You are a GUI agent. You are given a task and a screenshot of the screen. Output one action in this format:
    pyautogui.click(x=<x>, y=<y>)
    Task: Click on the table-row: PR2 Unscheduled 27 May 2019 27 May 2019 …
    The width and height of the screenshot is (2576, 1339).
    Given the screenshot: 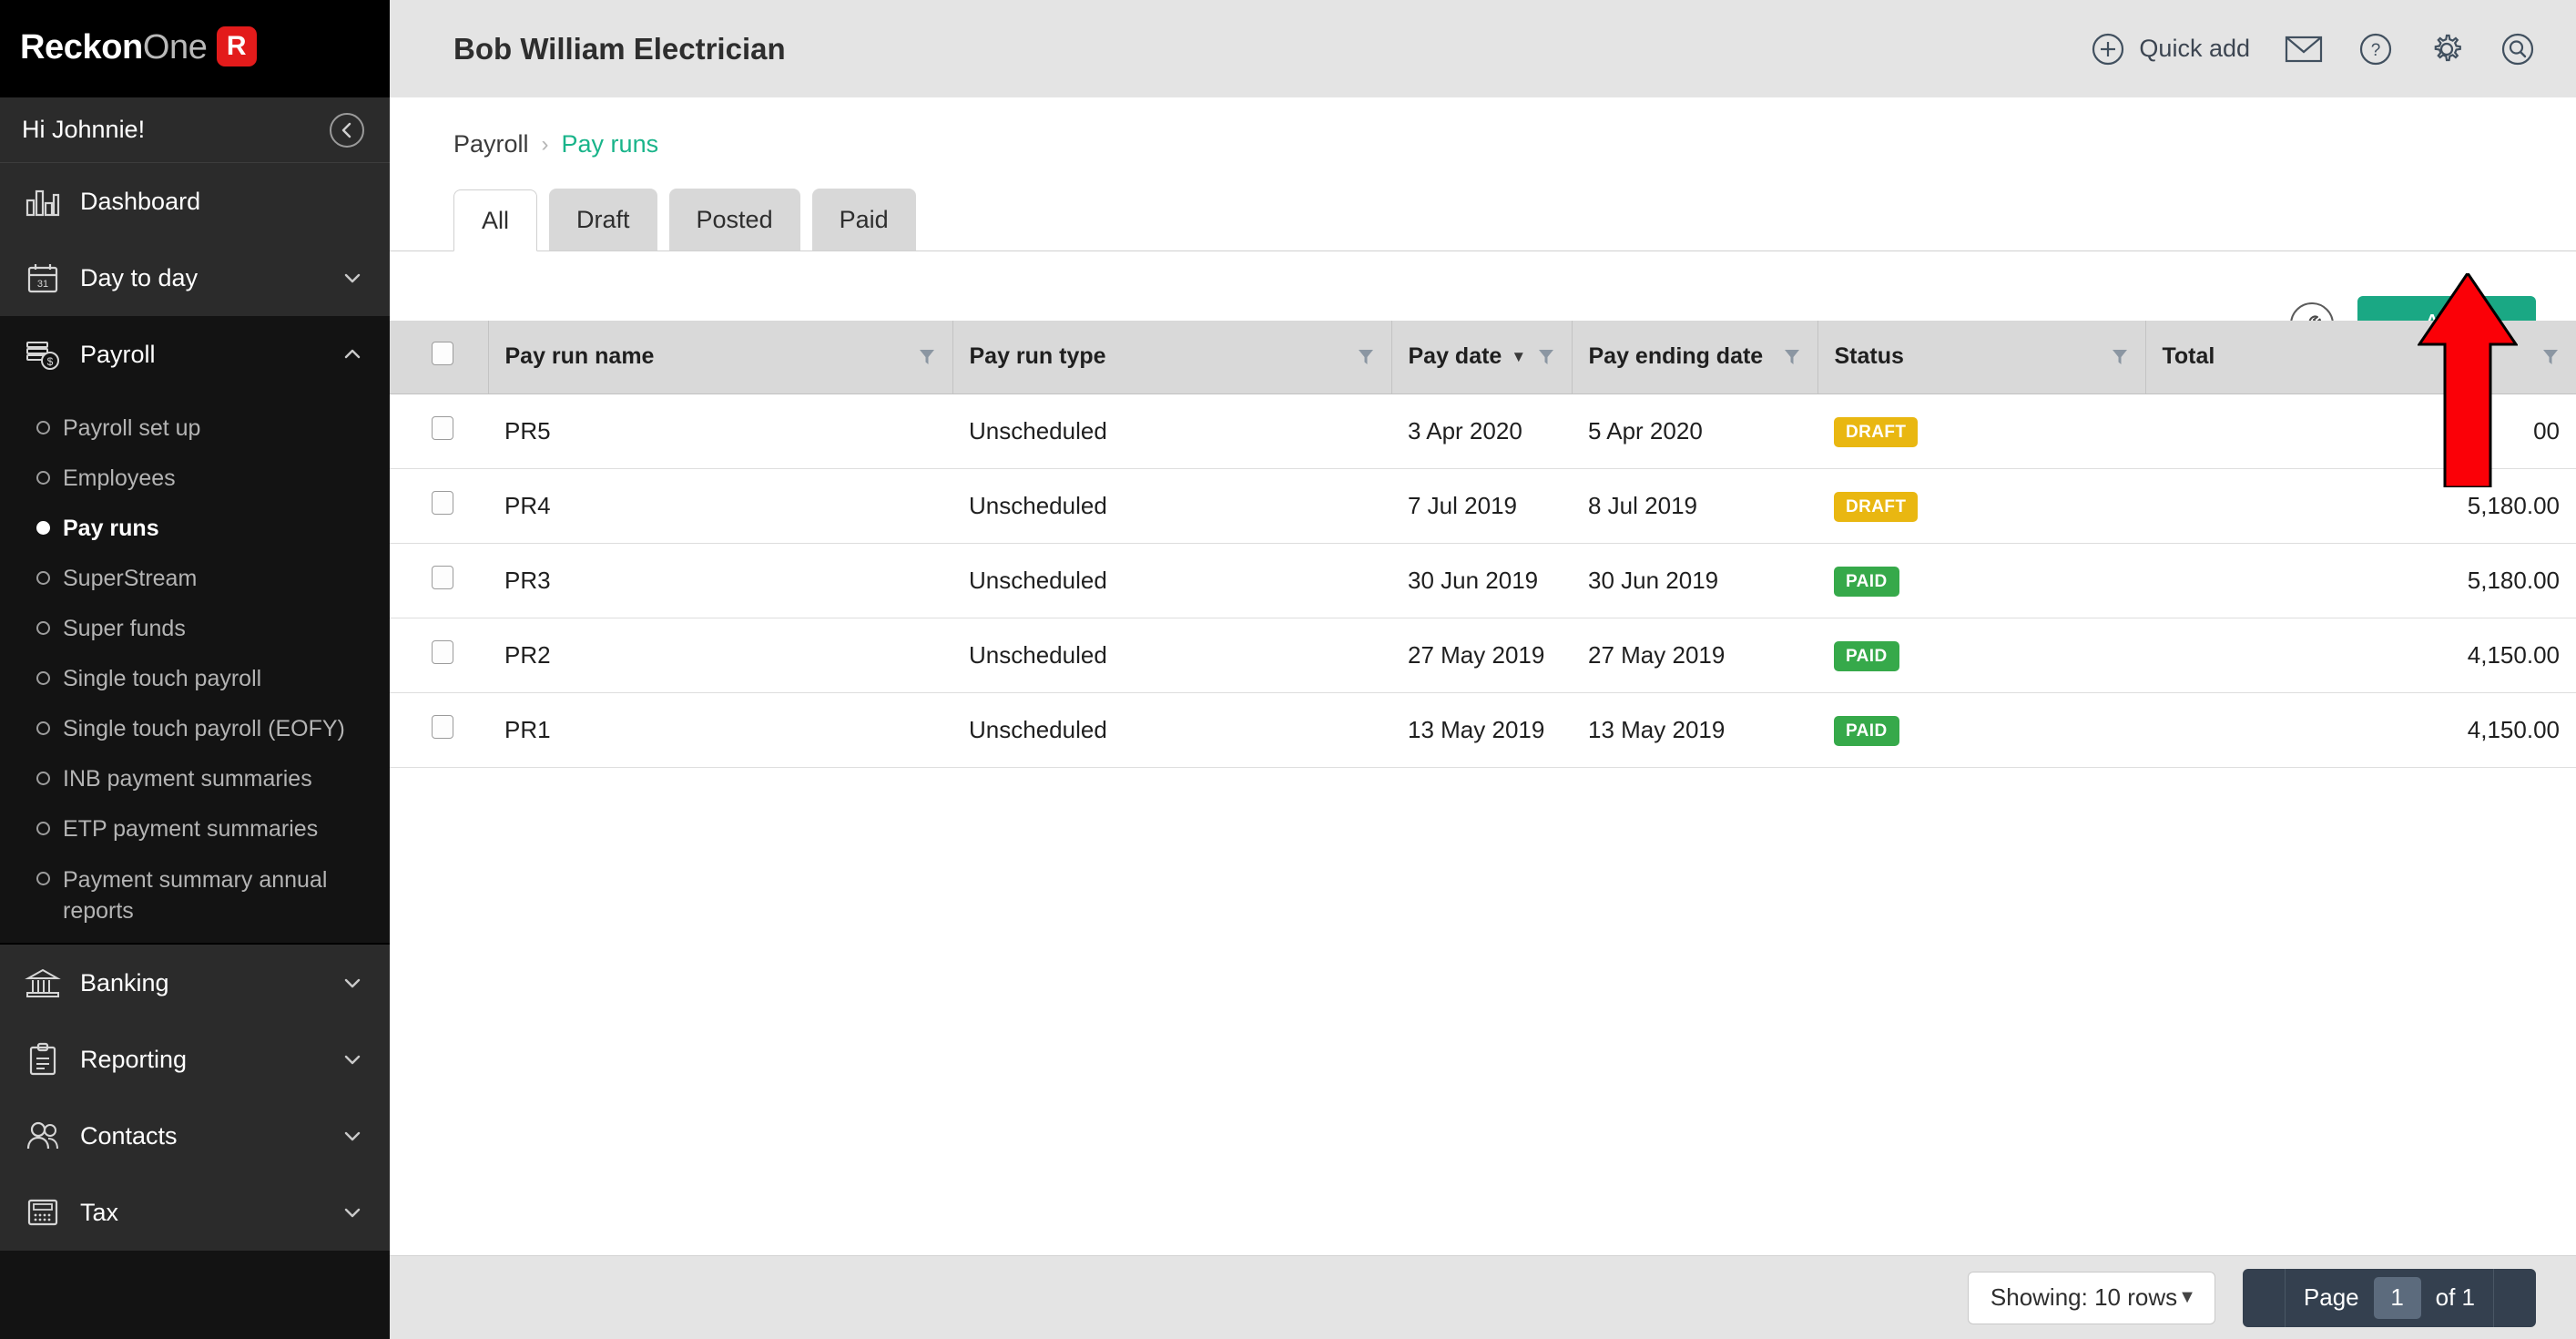 What is the action you would take?
    pyautogui.click(x=1483, y=655)
    